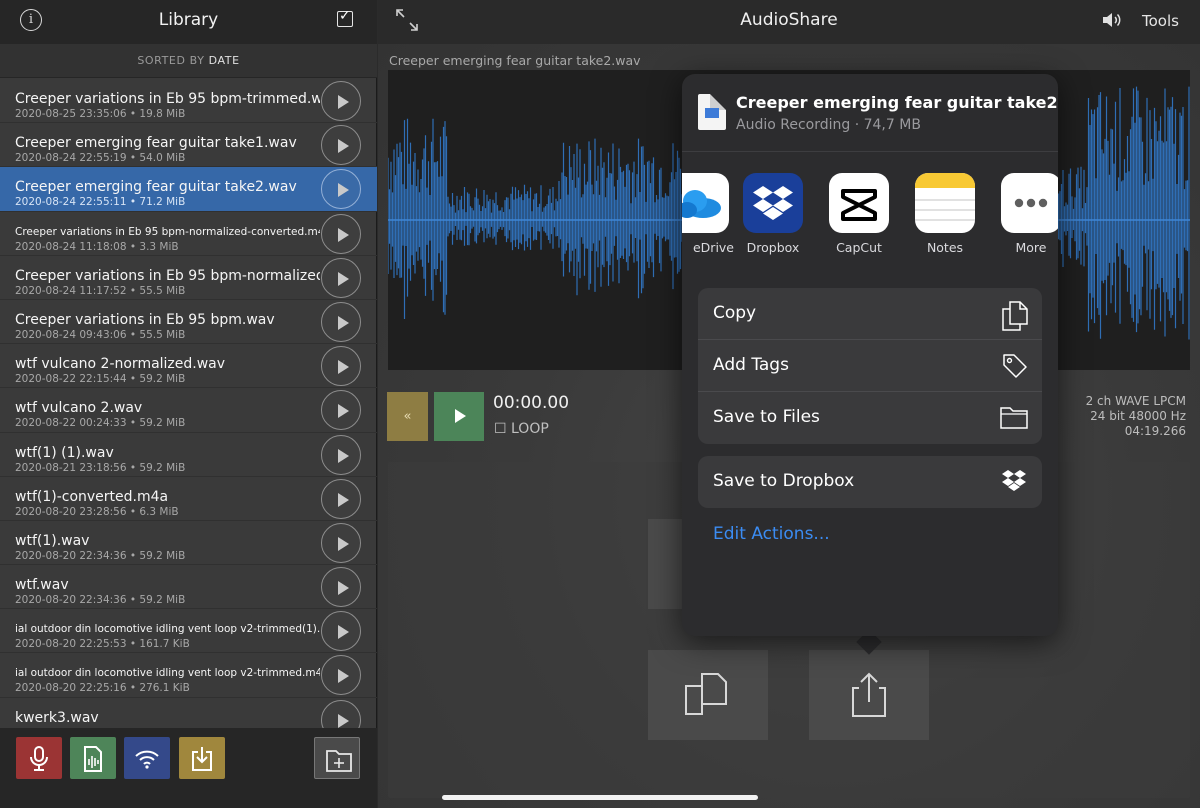  I want to click on share-app-row: eDrive Dropbox CapCut Notes More, so click(870, 211).